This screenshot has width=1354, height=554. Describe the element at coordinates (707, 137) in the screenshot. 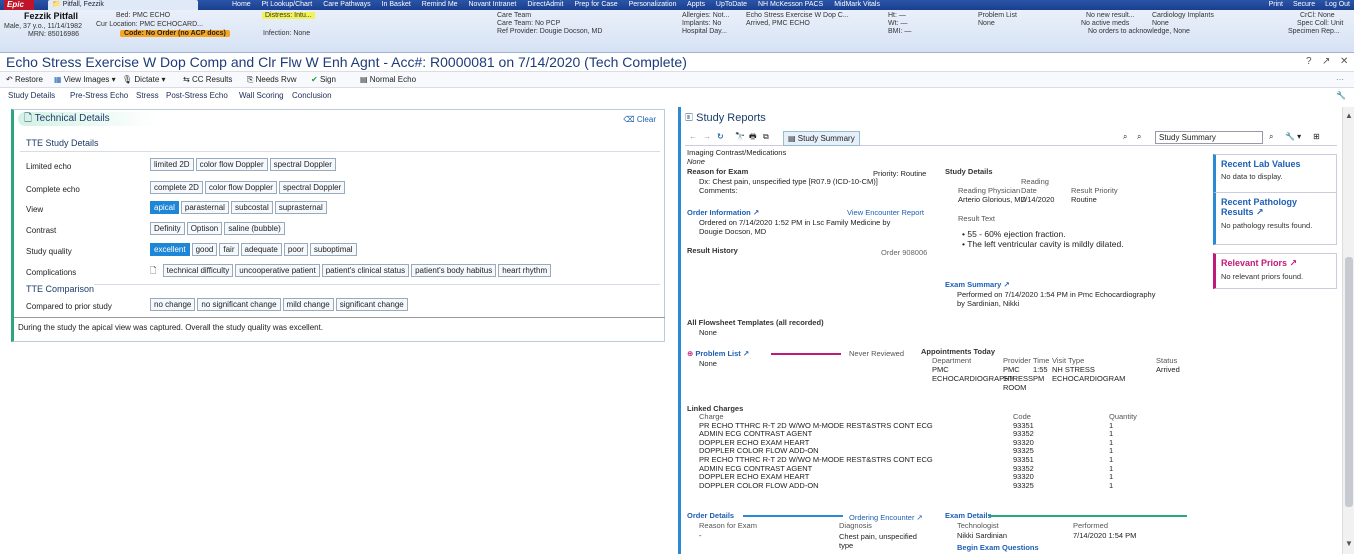

I see `forward-icon: →` at that location.